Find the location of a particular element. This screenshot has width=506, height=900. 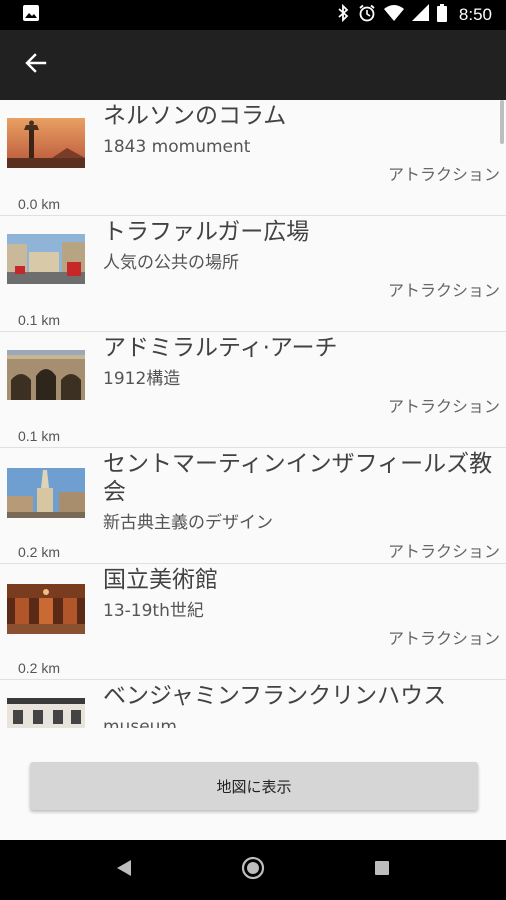

place-name: セントマーティンインザフィールズ教会 is located at coordinates (298, 478).